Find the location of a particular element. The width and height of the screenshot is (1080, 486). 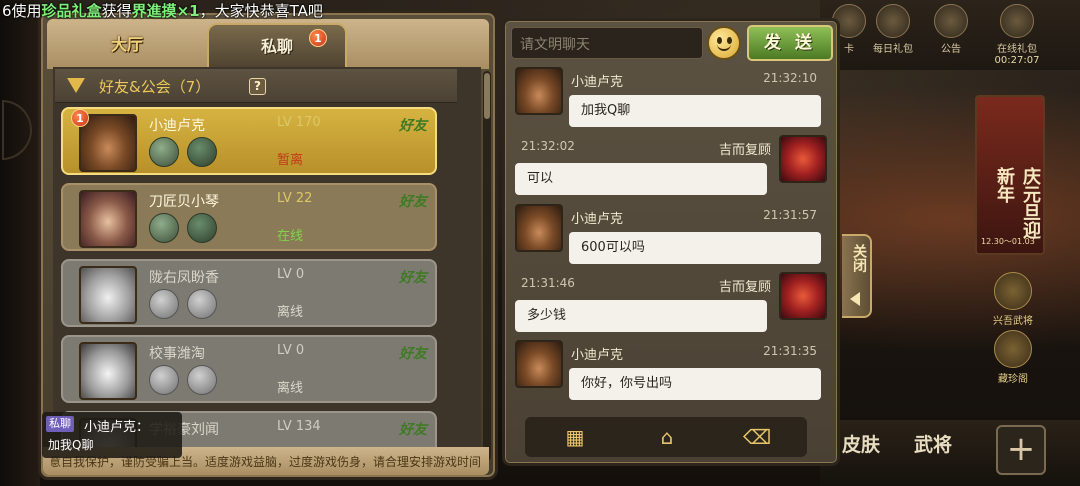

chat-message: 吉而复顾 21:32:02 可以 is located at coordinates (671, 166).